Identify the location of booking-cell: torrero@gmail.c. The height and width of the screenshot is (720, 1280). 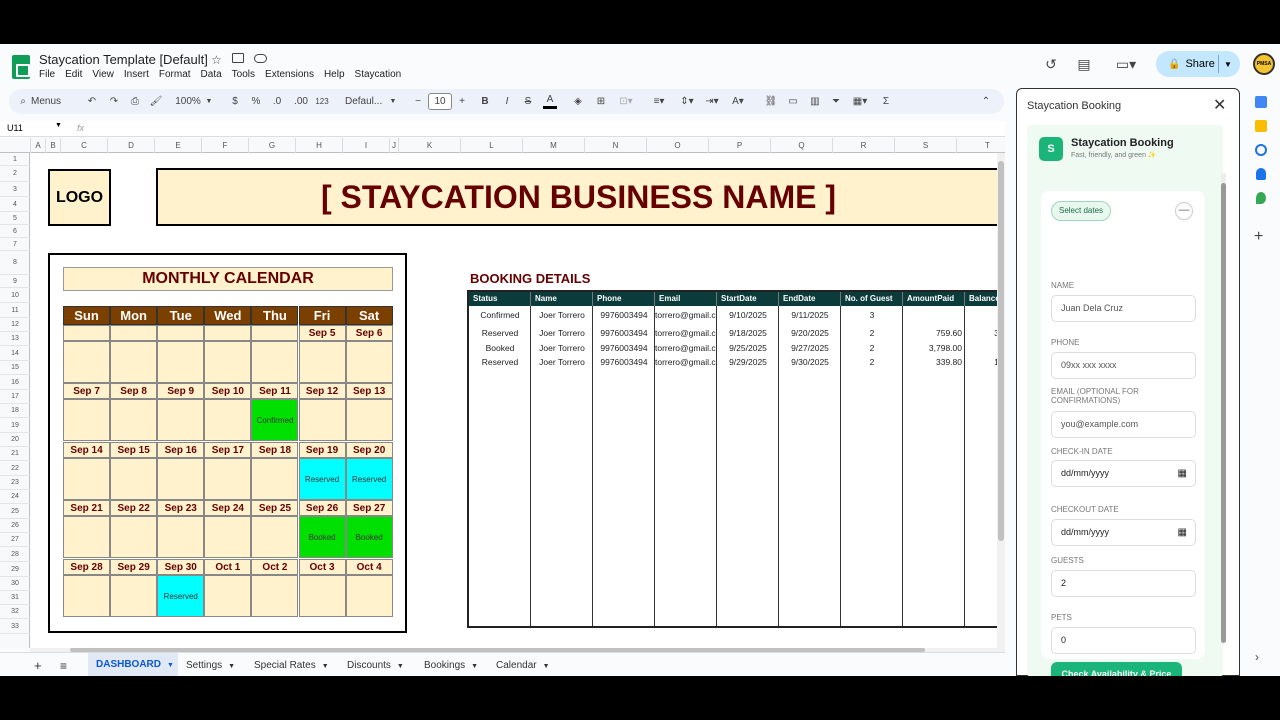
(686, 333).